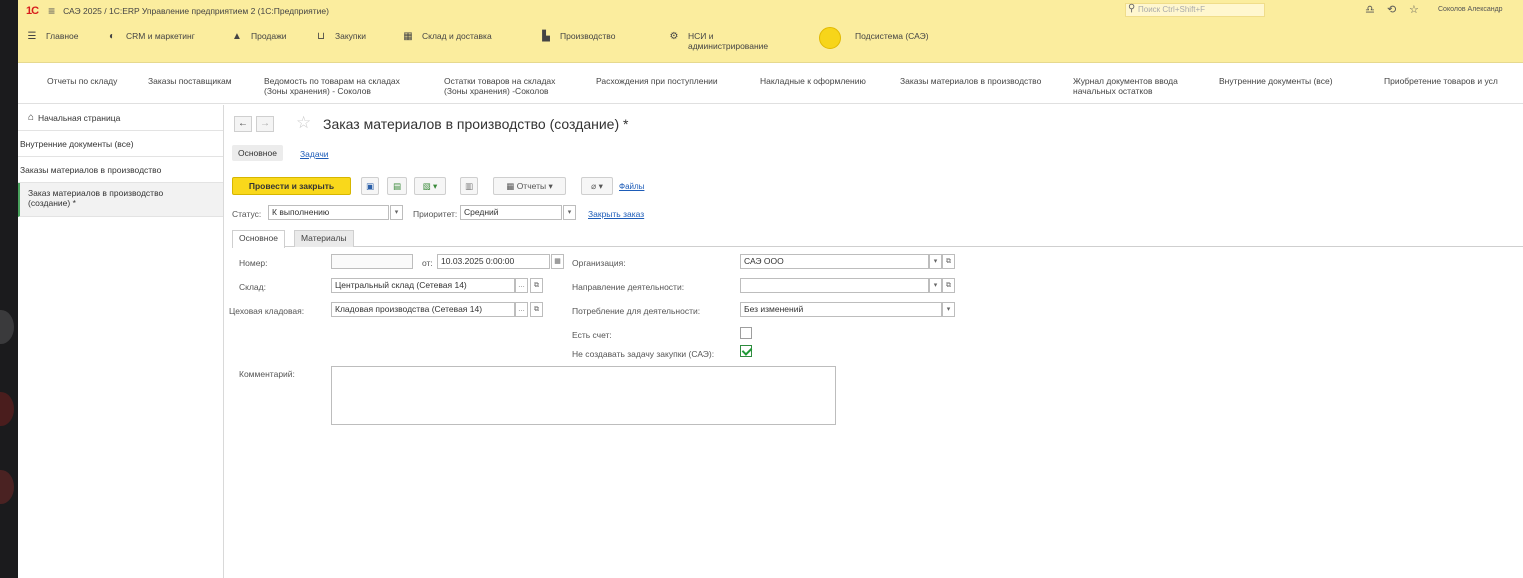 The image size is (1523, 578). Describe the element at coordinates (303, 123) in the screenshot. I see `favorite-star-icon: ☆` at that location.